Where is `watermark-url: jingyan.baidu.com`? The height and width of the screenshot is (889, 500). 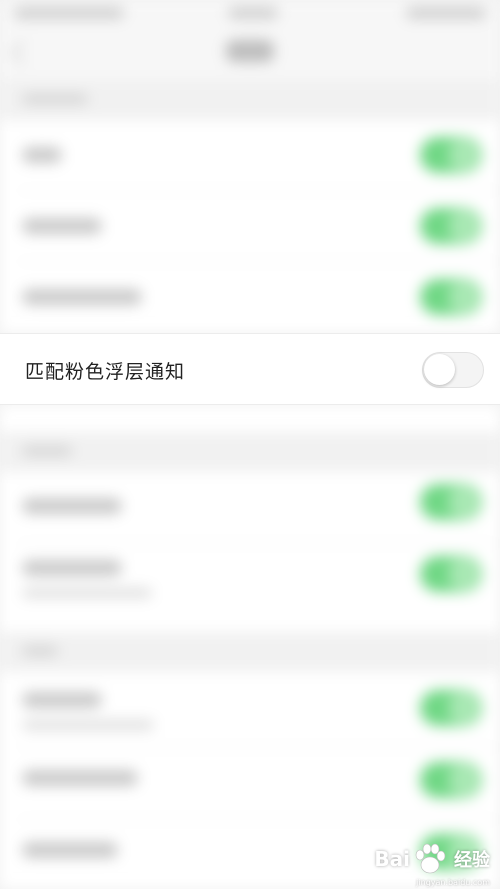 watermark-url: jingyan.baidu.com is located at coordinates (453, 882).